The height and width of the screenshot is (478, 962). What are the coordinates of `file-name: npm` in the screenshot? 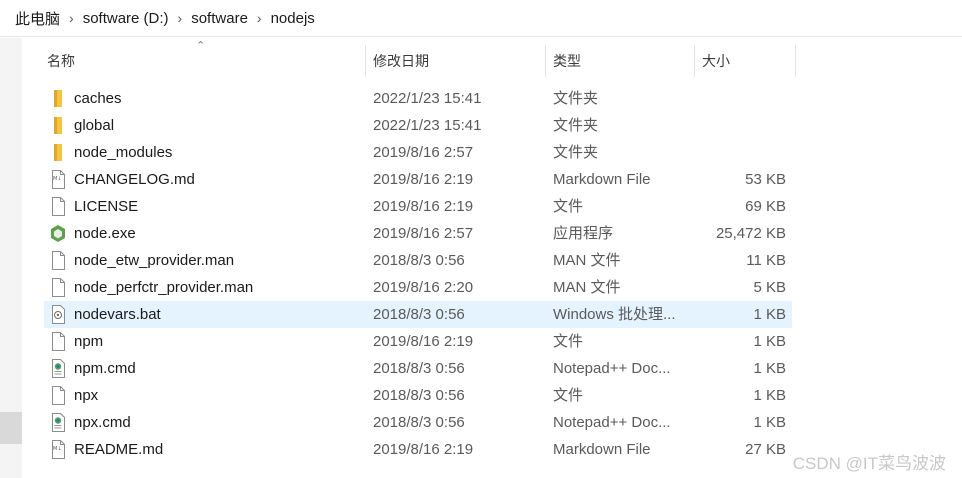 It's located at (89, 341).